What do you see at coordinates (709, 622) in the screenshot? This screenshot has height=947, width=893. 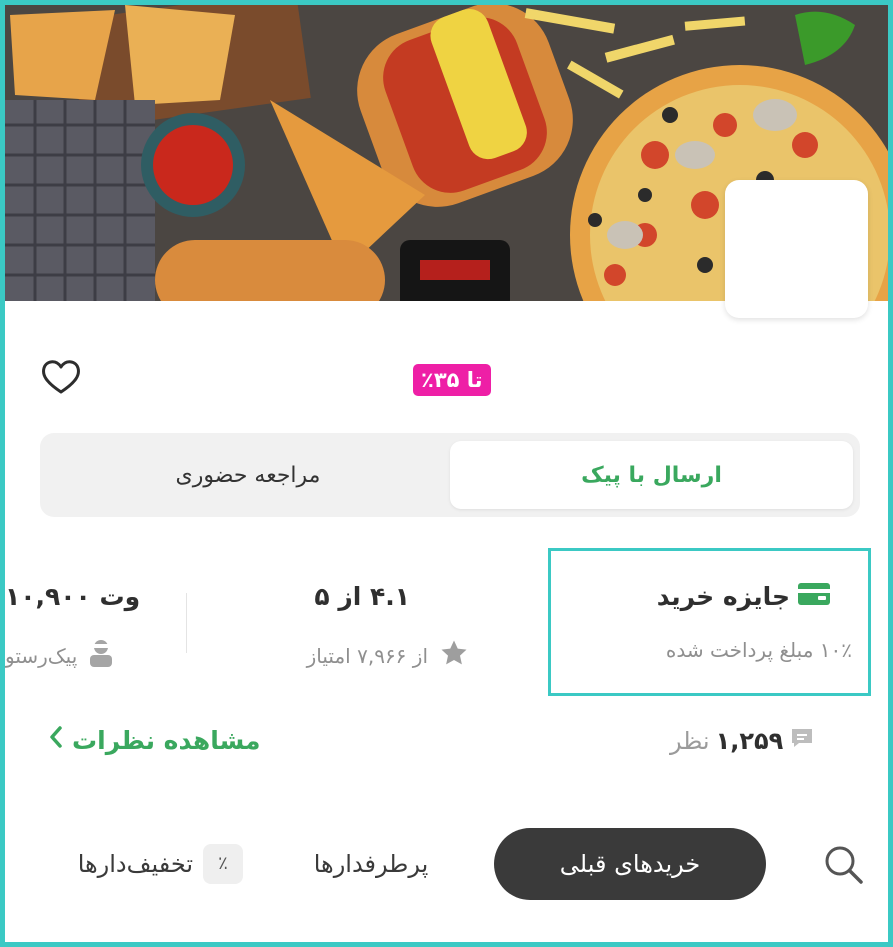 I see `reward-card` at bounding box center [709, 622].